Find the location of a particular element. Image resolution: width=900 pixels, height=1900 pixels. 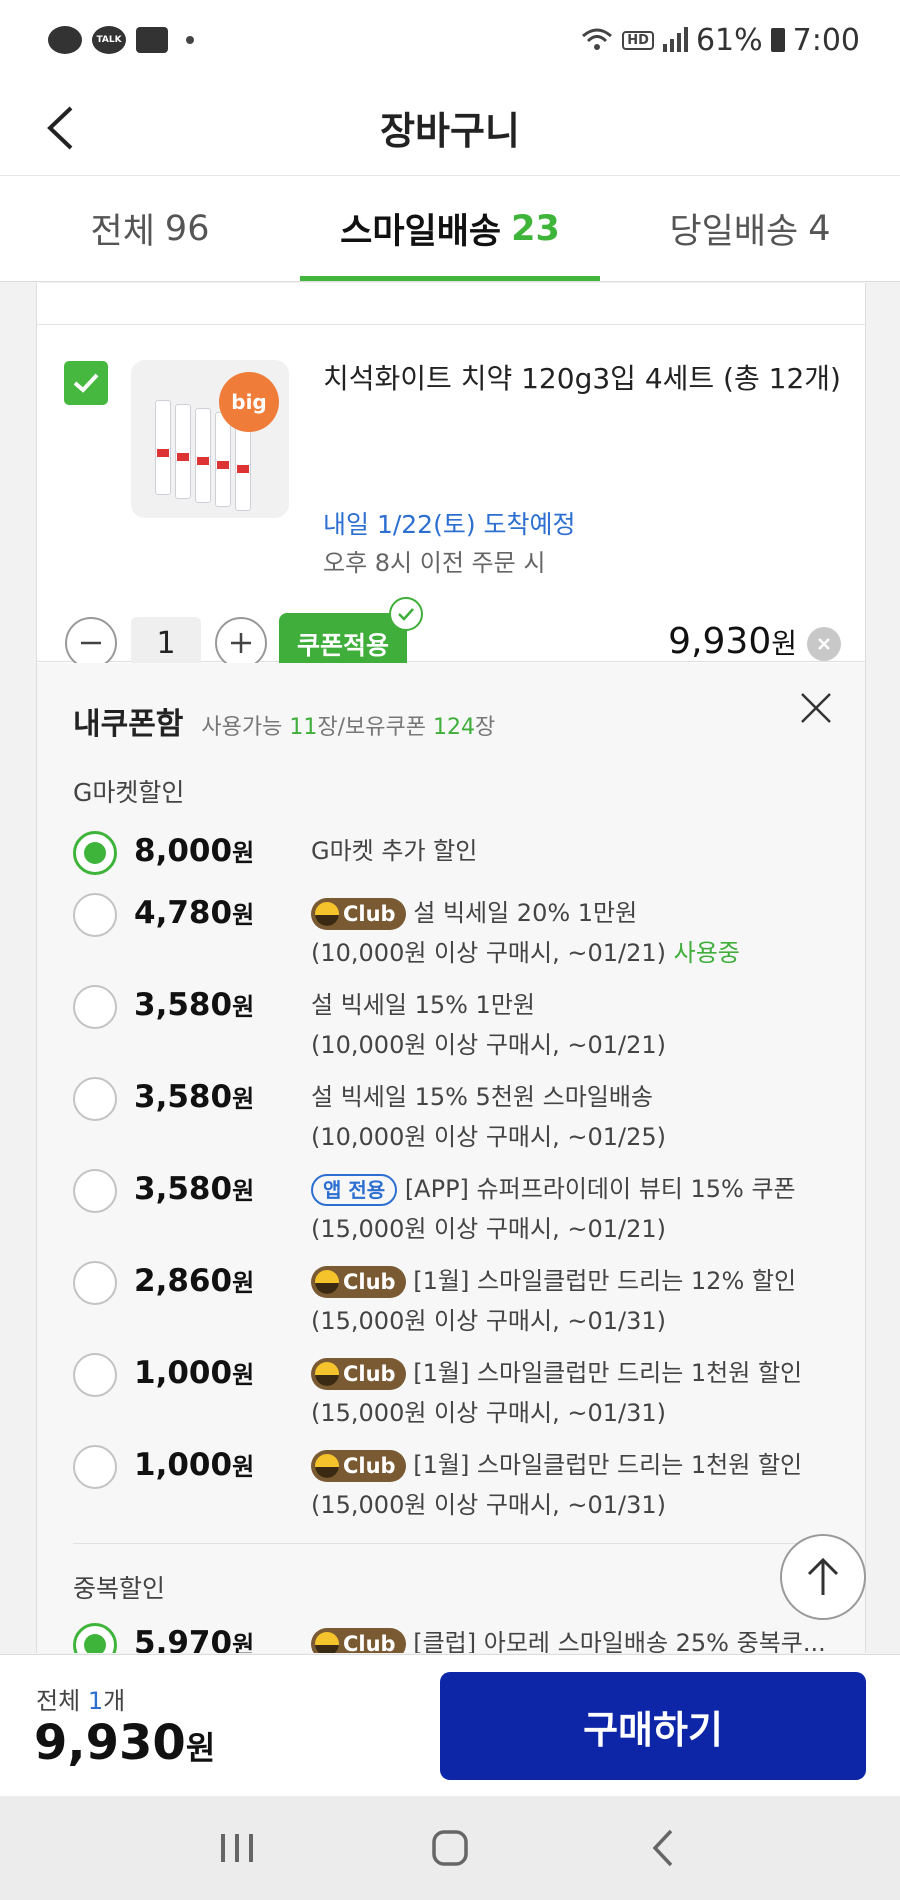

recent-apps-button is located at coordinates (237, 1848).